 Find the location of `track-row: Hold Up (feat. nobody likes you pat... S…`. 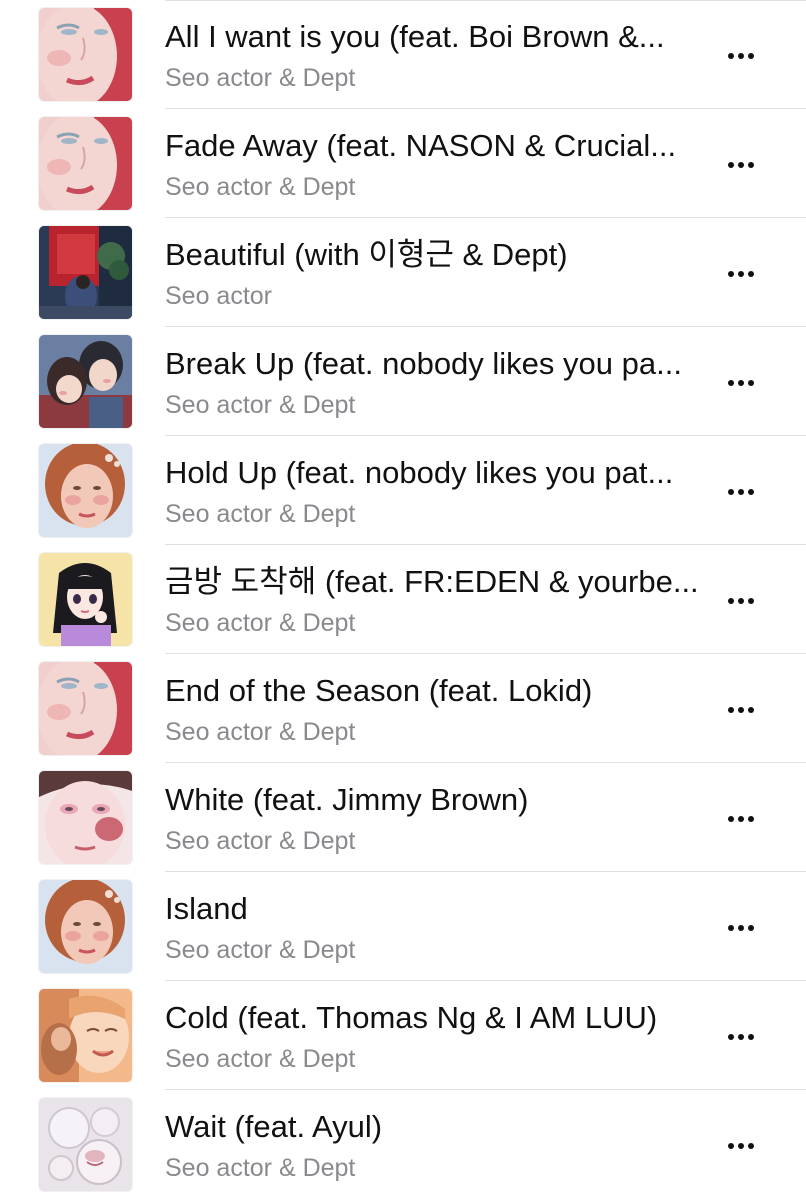

track-row: Hold Up (feat. nobody likes you pat... S… is located at coordinates (403, 490).